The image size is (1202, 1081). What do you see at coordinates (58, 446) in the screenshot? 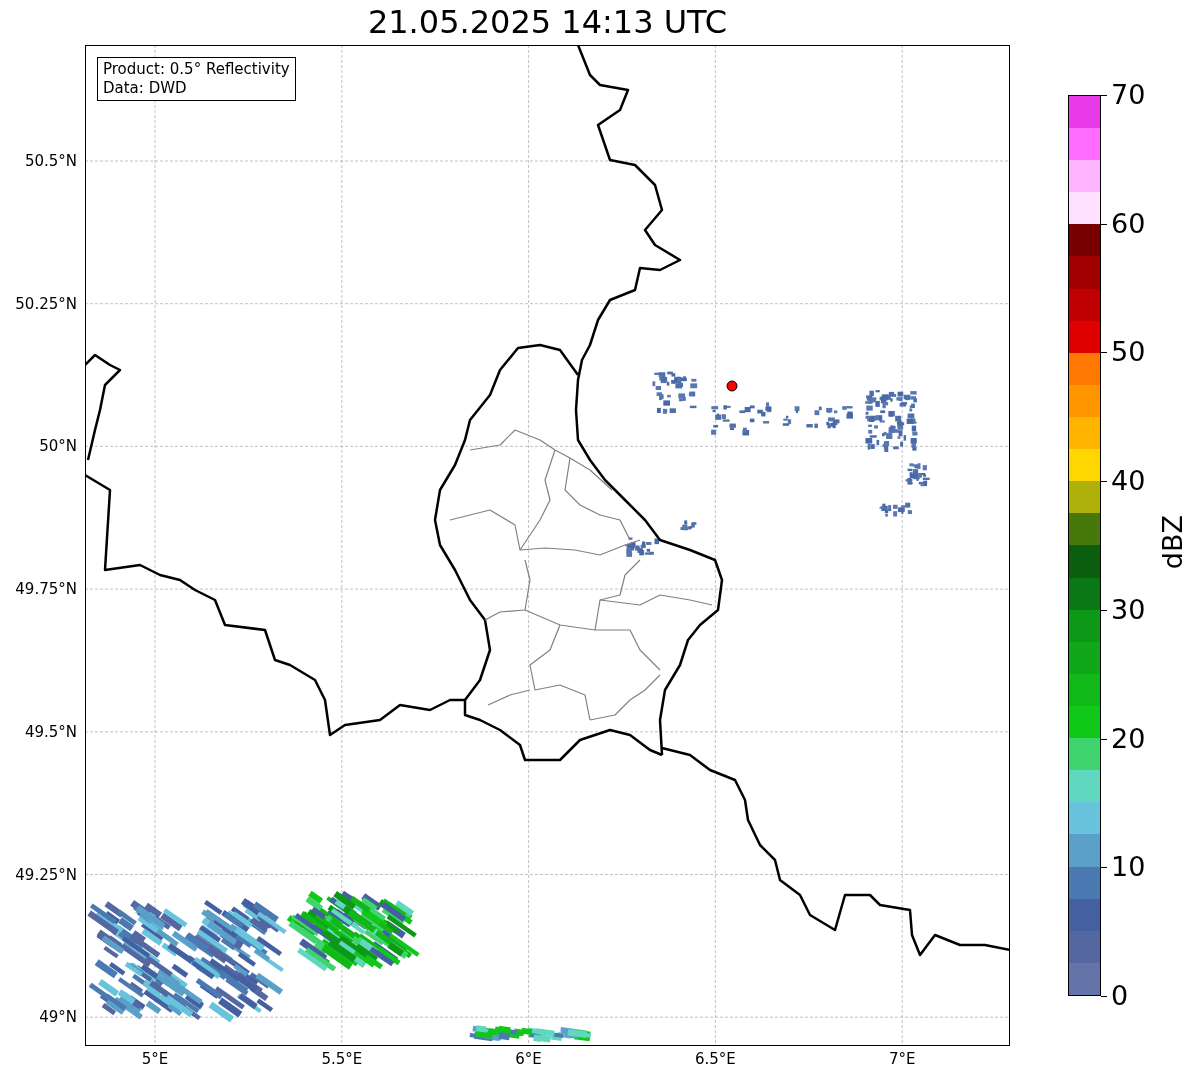
I see `latitude-label: 50°N` at bounding box center [58, 446].